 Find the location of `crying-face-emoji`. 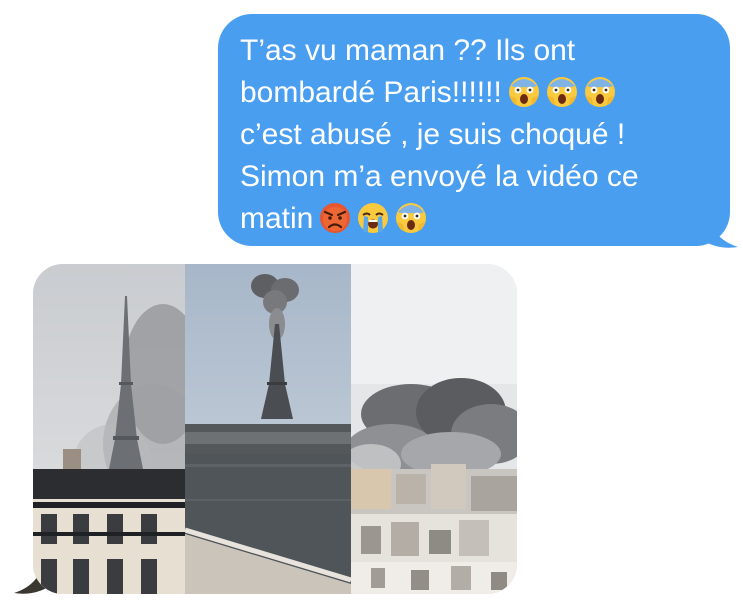

crying-face-emoji is located at coordinates (373, 218).